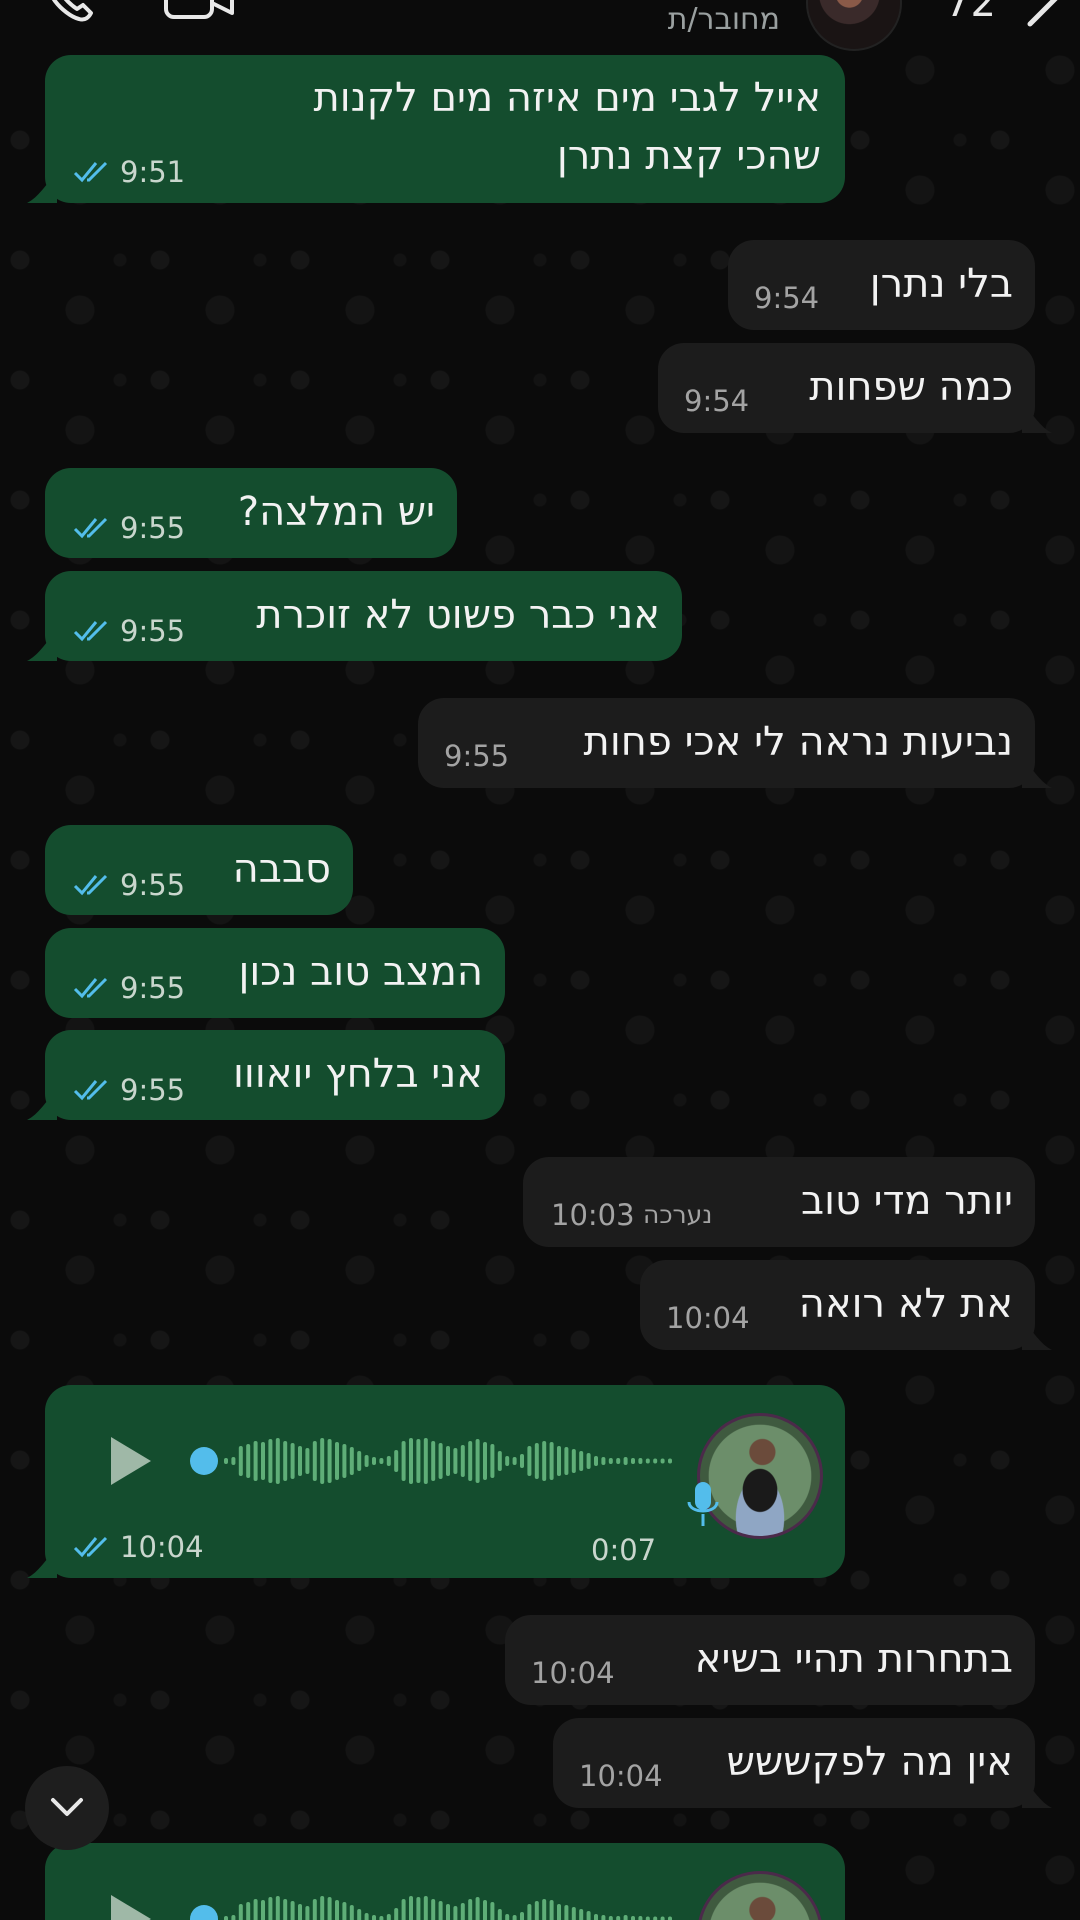 This screenshot has width=1080, height=1920. I want to click on message-incoming: בלי נתרן 9:54, so click(881, 285).